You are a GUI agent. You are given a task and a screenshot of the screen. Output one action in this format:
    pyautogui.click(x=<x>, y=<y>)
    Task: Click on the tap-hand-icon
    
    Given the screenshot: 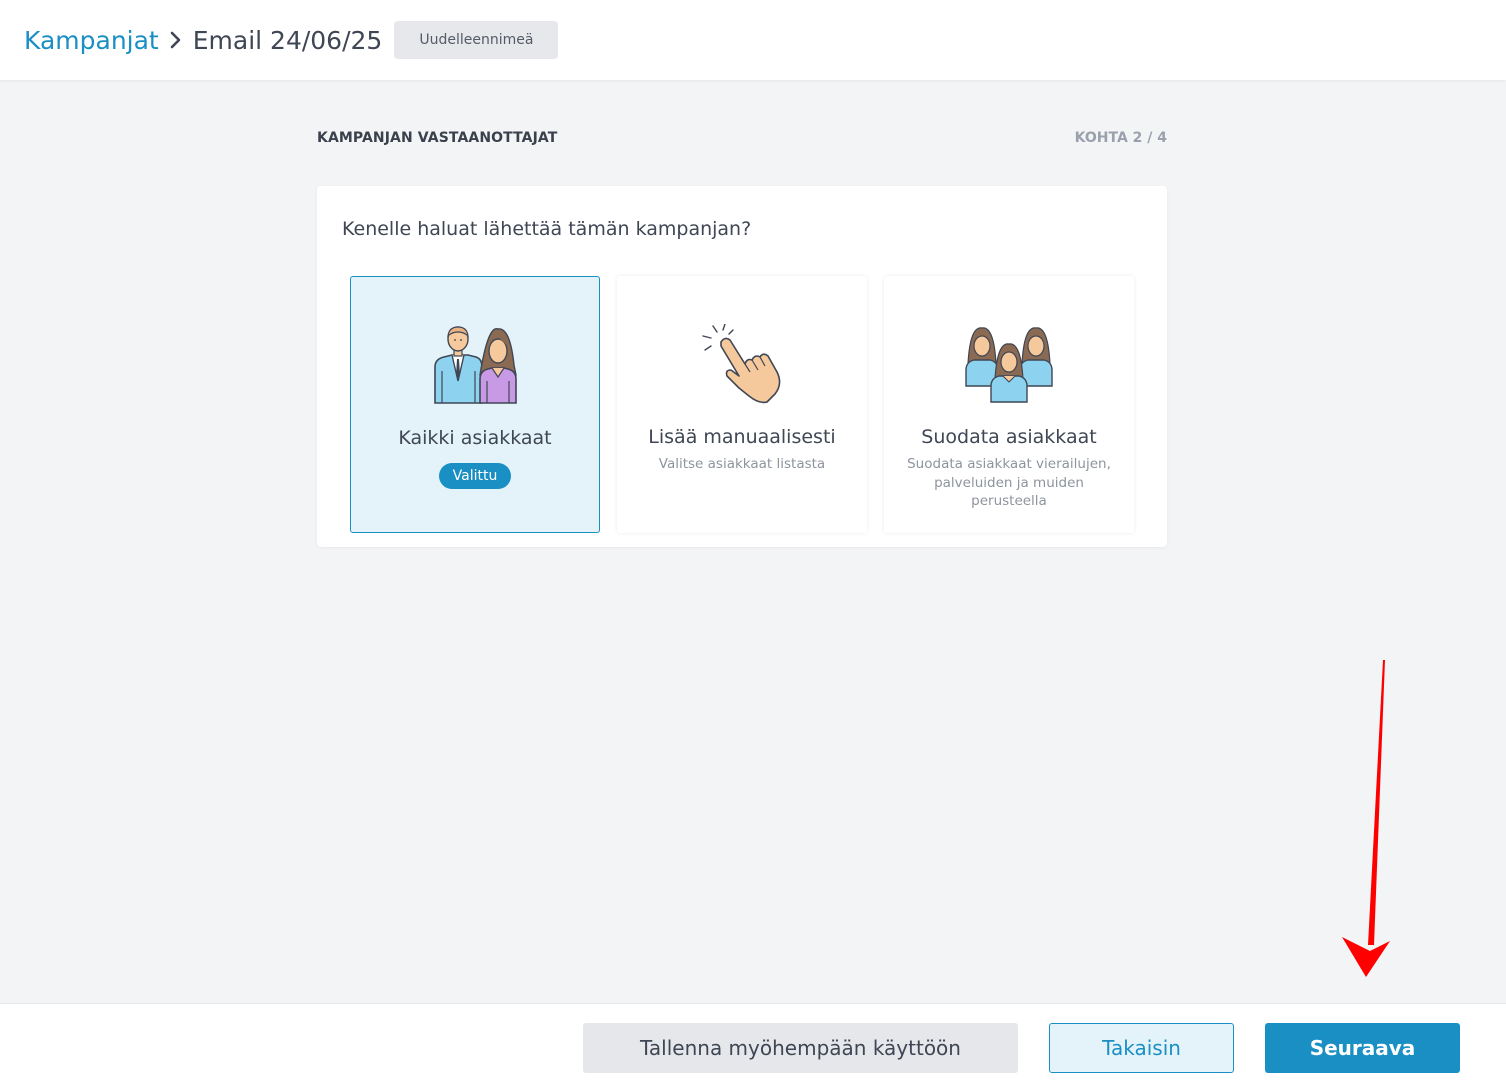 What is the action you would take?
    pyautogui.click(x=741, y=364)
    